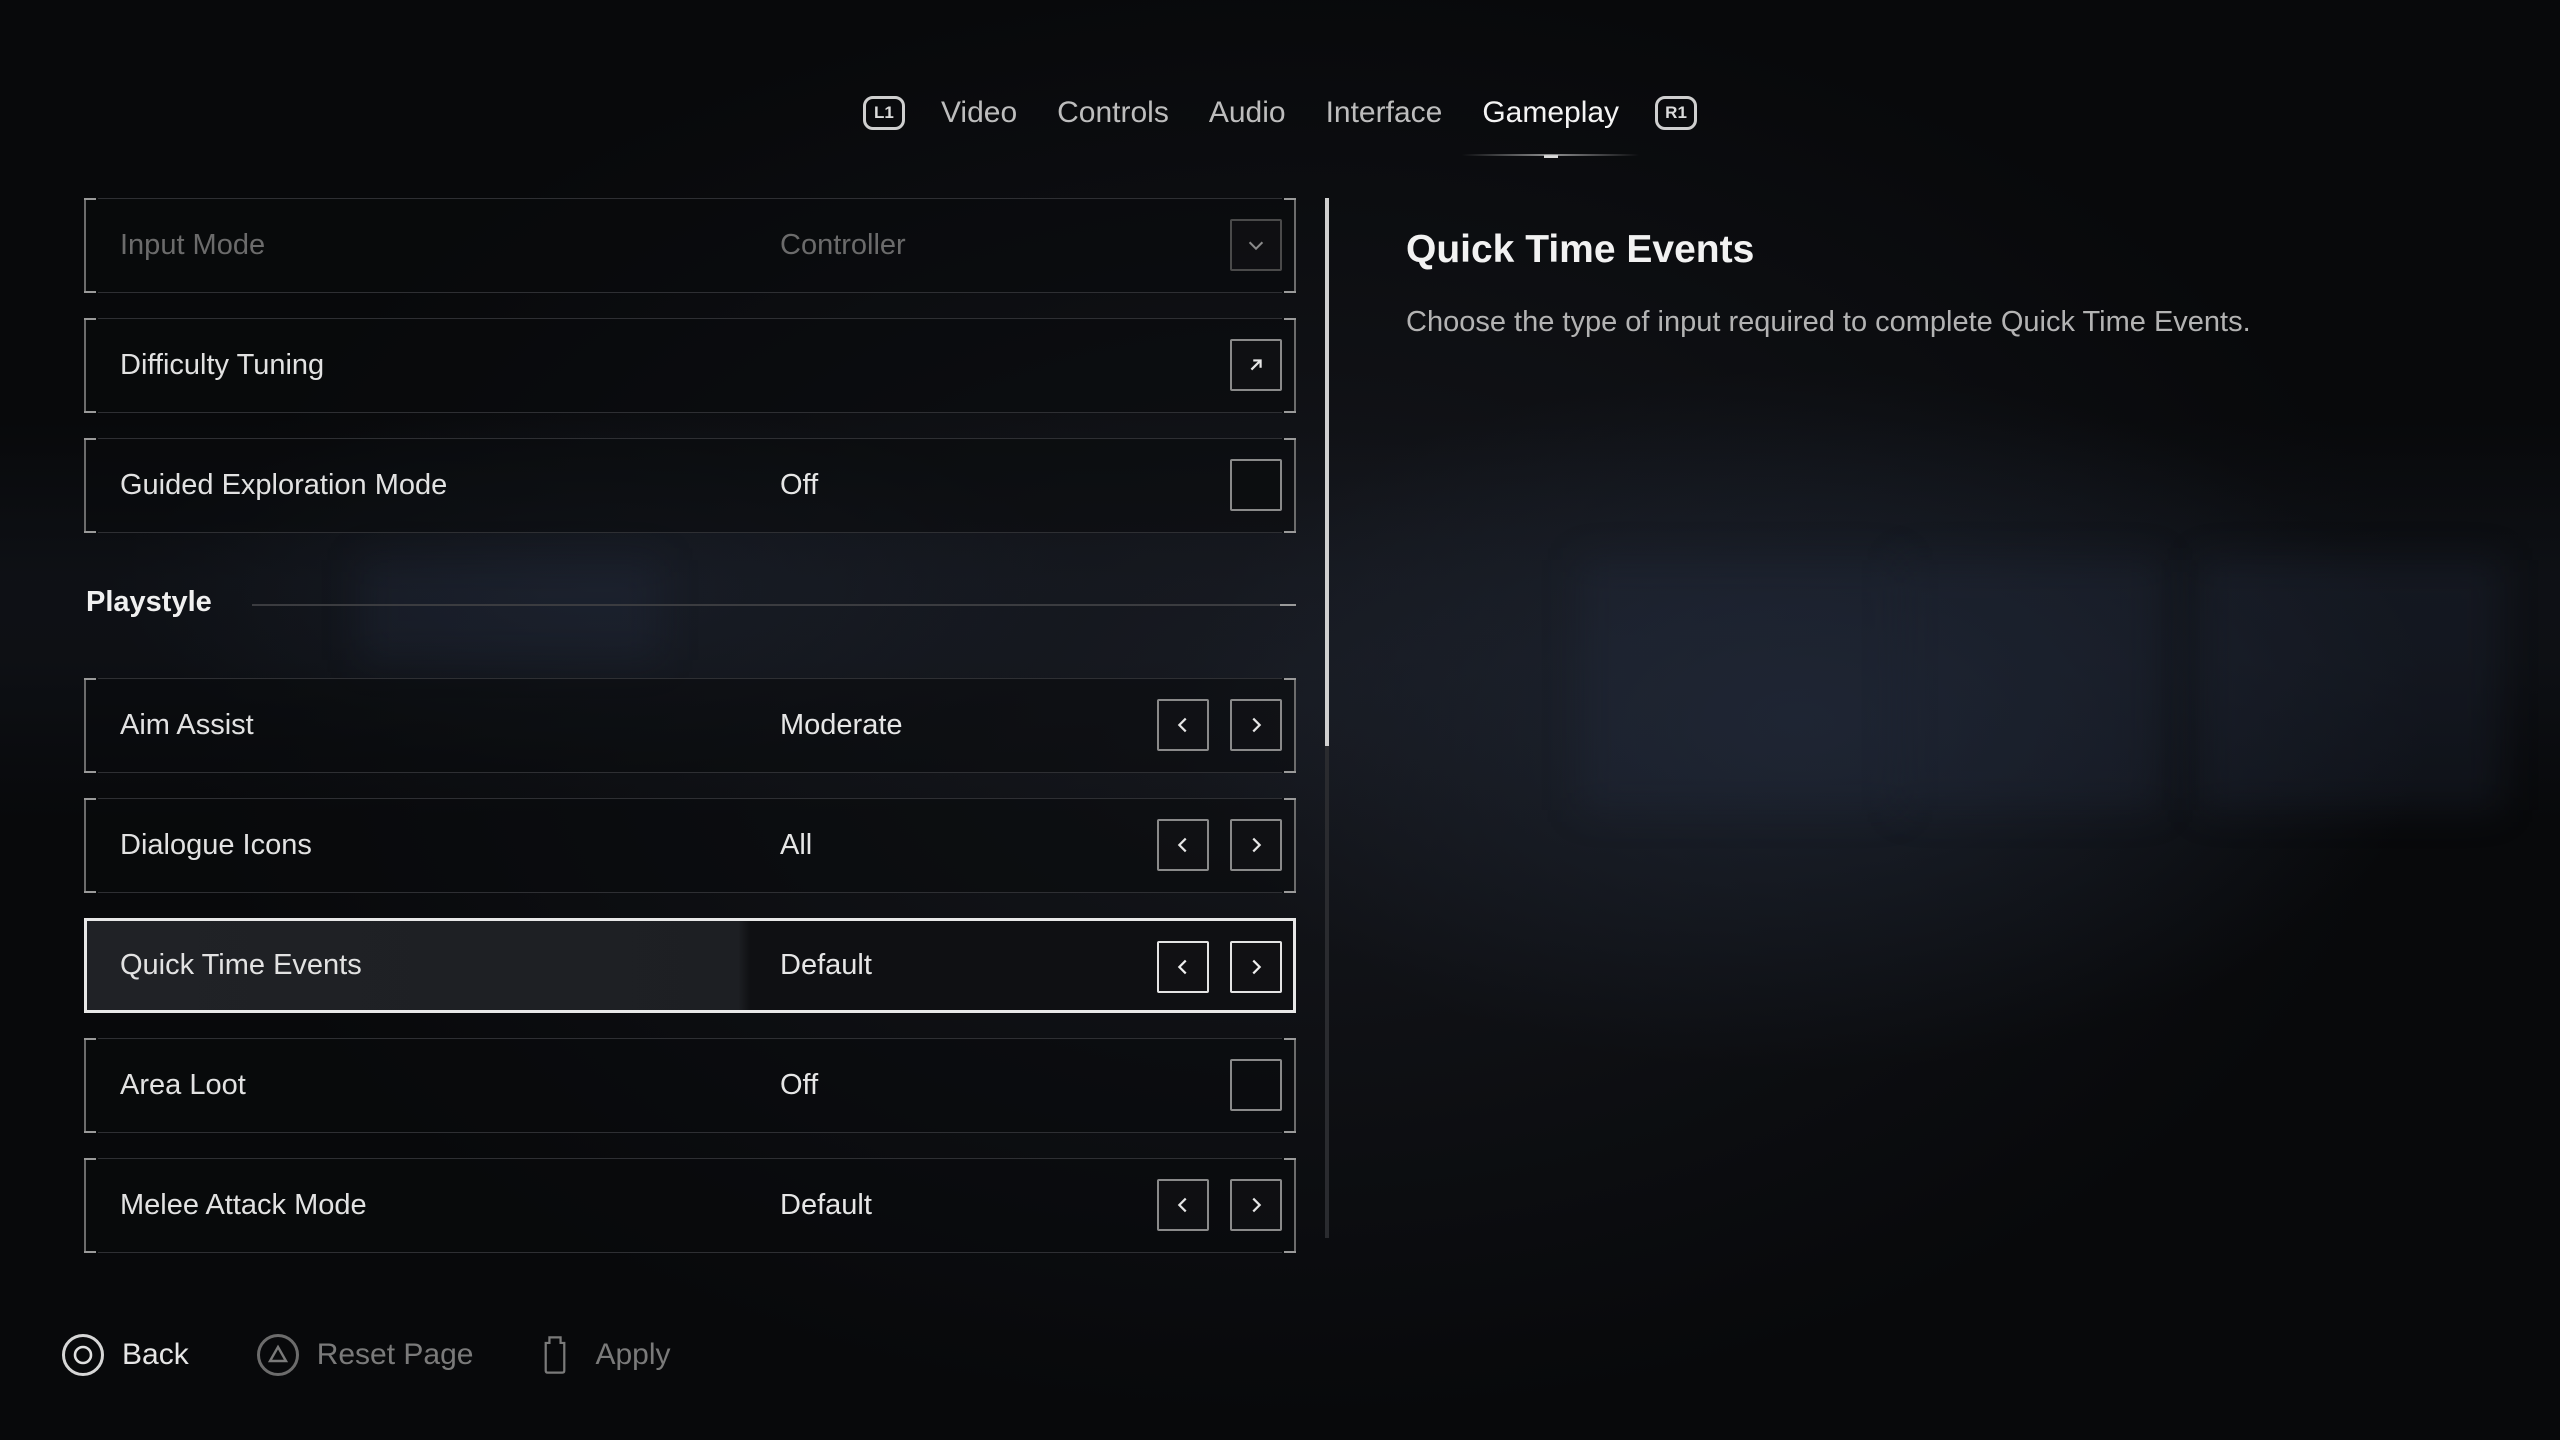  What do you see at coordinates (774, 605) in the screenshot?
I see `section-divider` at bounding box center [774, 605].